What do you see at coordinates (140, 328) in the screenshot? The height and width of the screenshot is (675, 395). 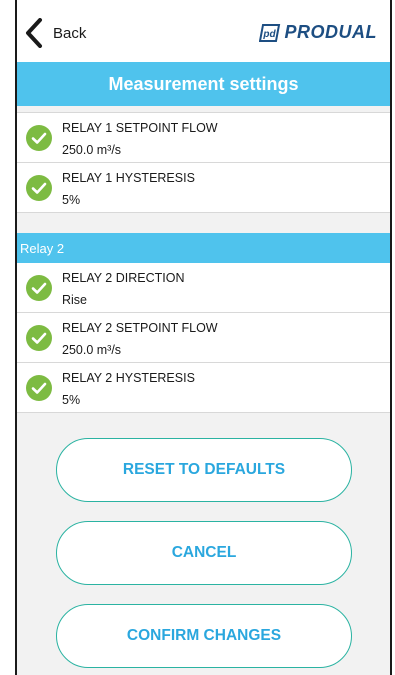 I see `setting-label: RELAY 2 SETPOINT FLOW` at bounding box center [140, 328].